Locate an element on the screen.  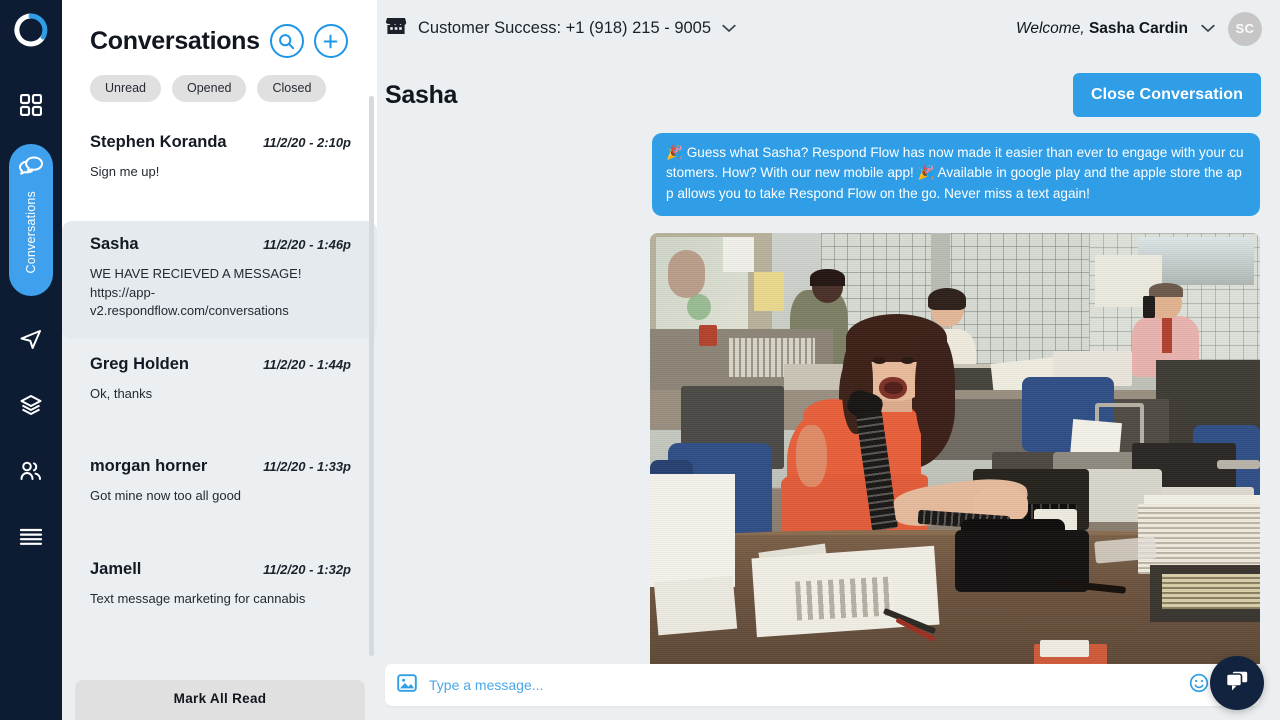
filter-chip-unread: Unread is located at coordinates (125, 88).